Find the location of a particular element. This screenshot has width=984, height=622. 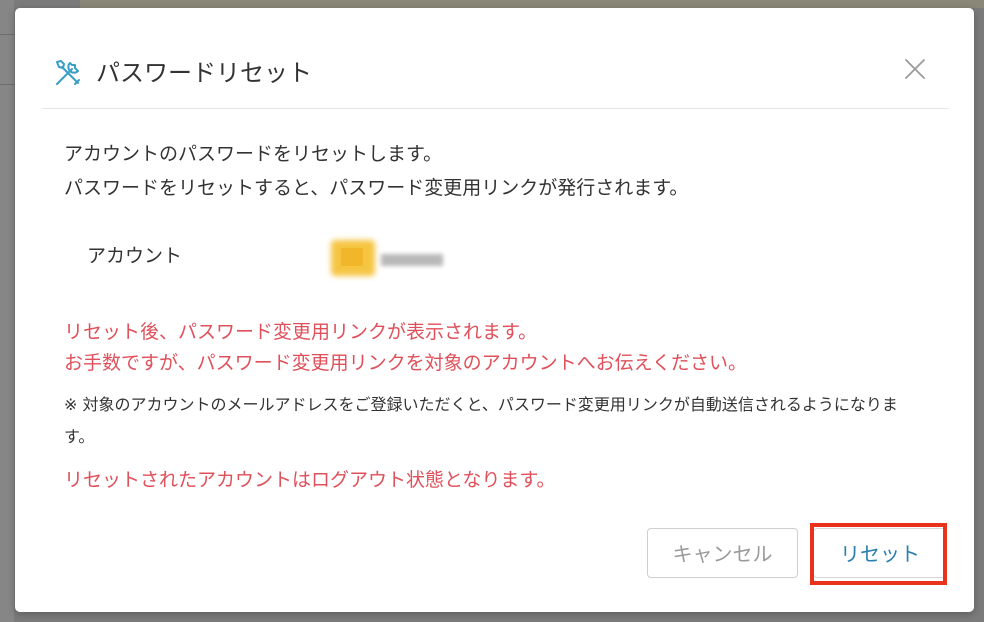

reset-button: リセット is located at coordinates (880, 553).